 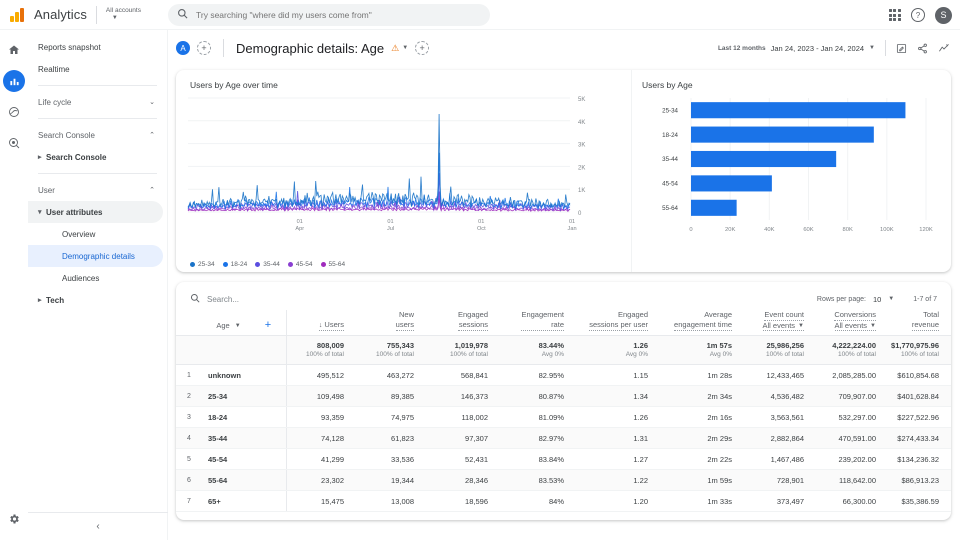 What do you see at coordinates (244, 417) in the screenshot?
I see `dimension-cell: 18-24` at bounding box center [244, 417].